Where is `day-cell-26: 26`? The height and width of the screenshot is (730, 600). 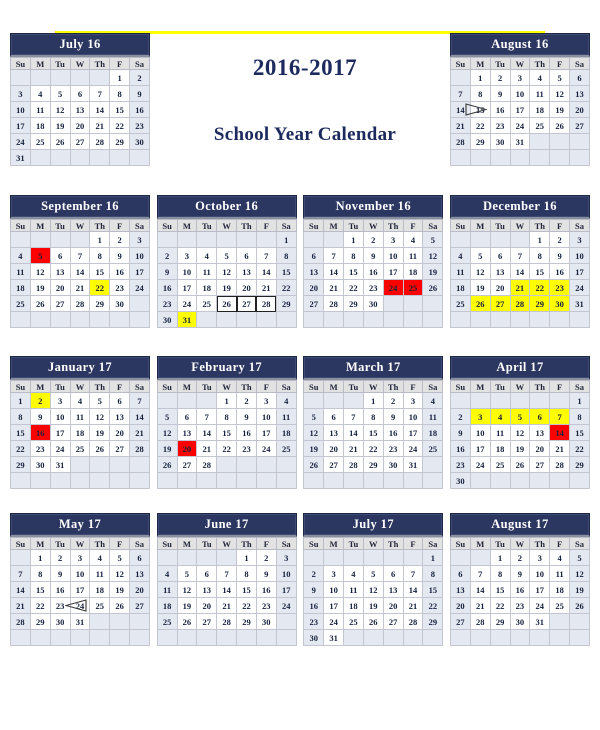
day-cell-26: 26 is located at coordinates (520, 464).